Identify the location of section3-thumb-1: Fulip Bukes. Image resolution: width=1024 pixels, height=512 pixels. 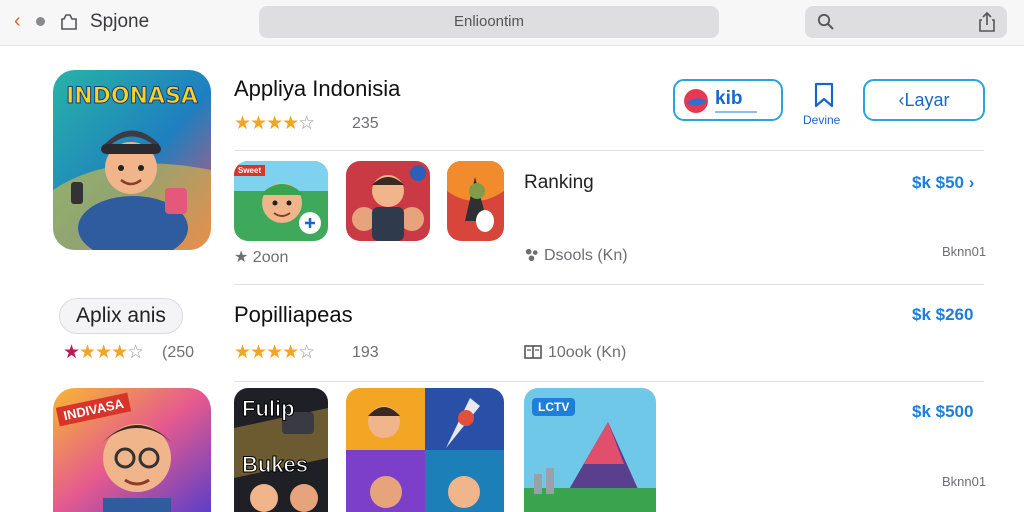
(281, 450).